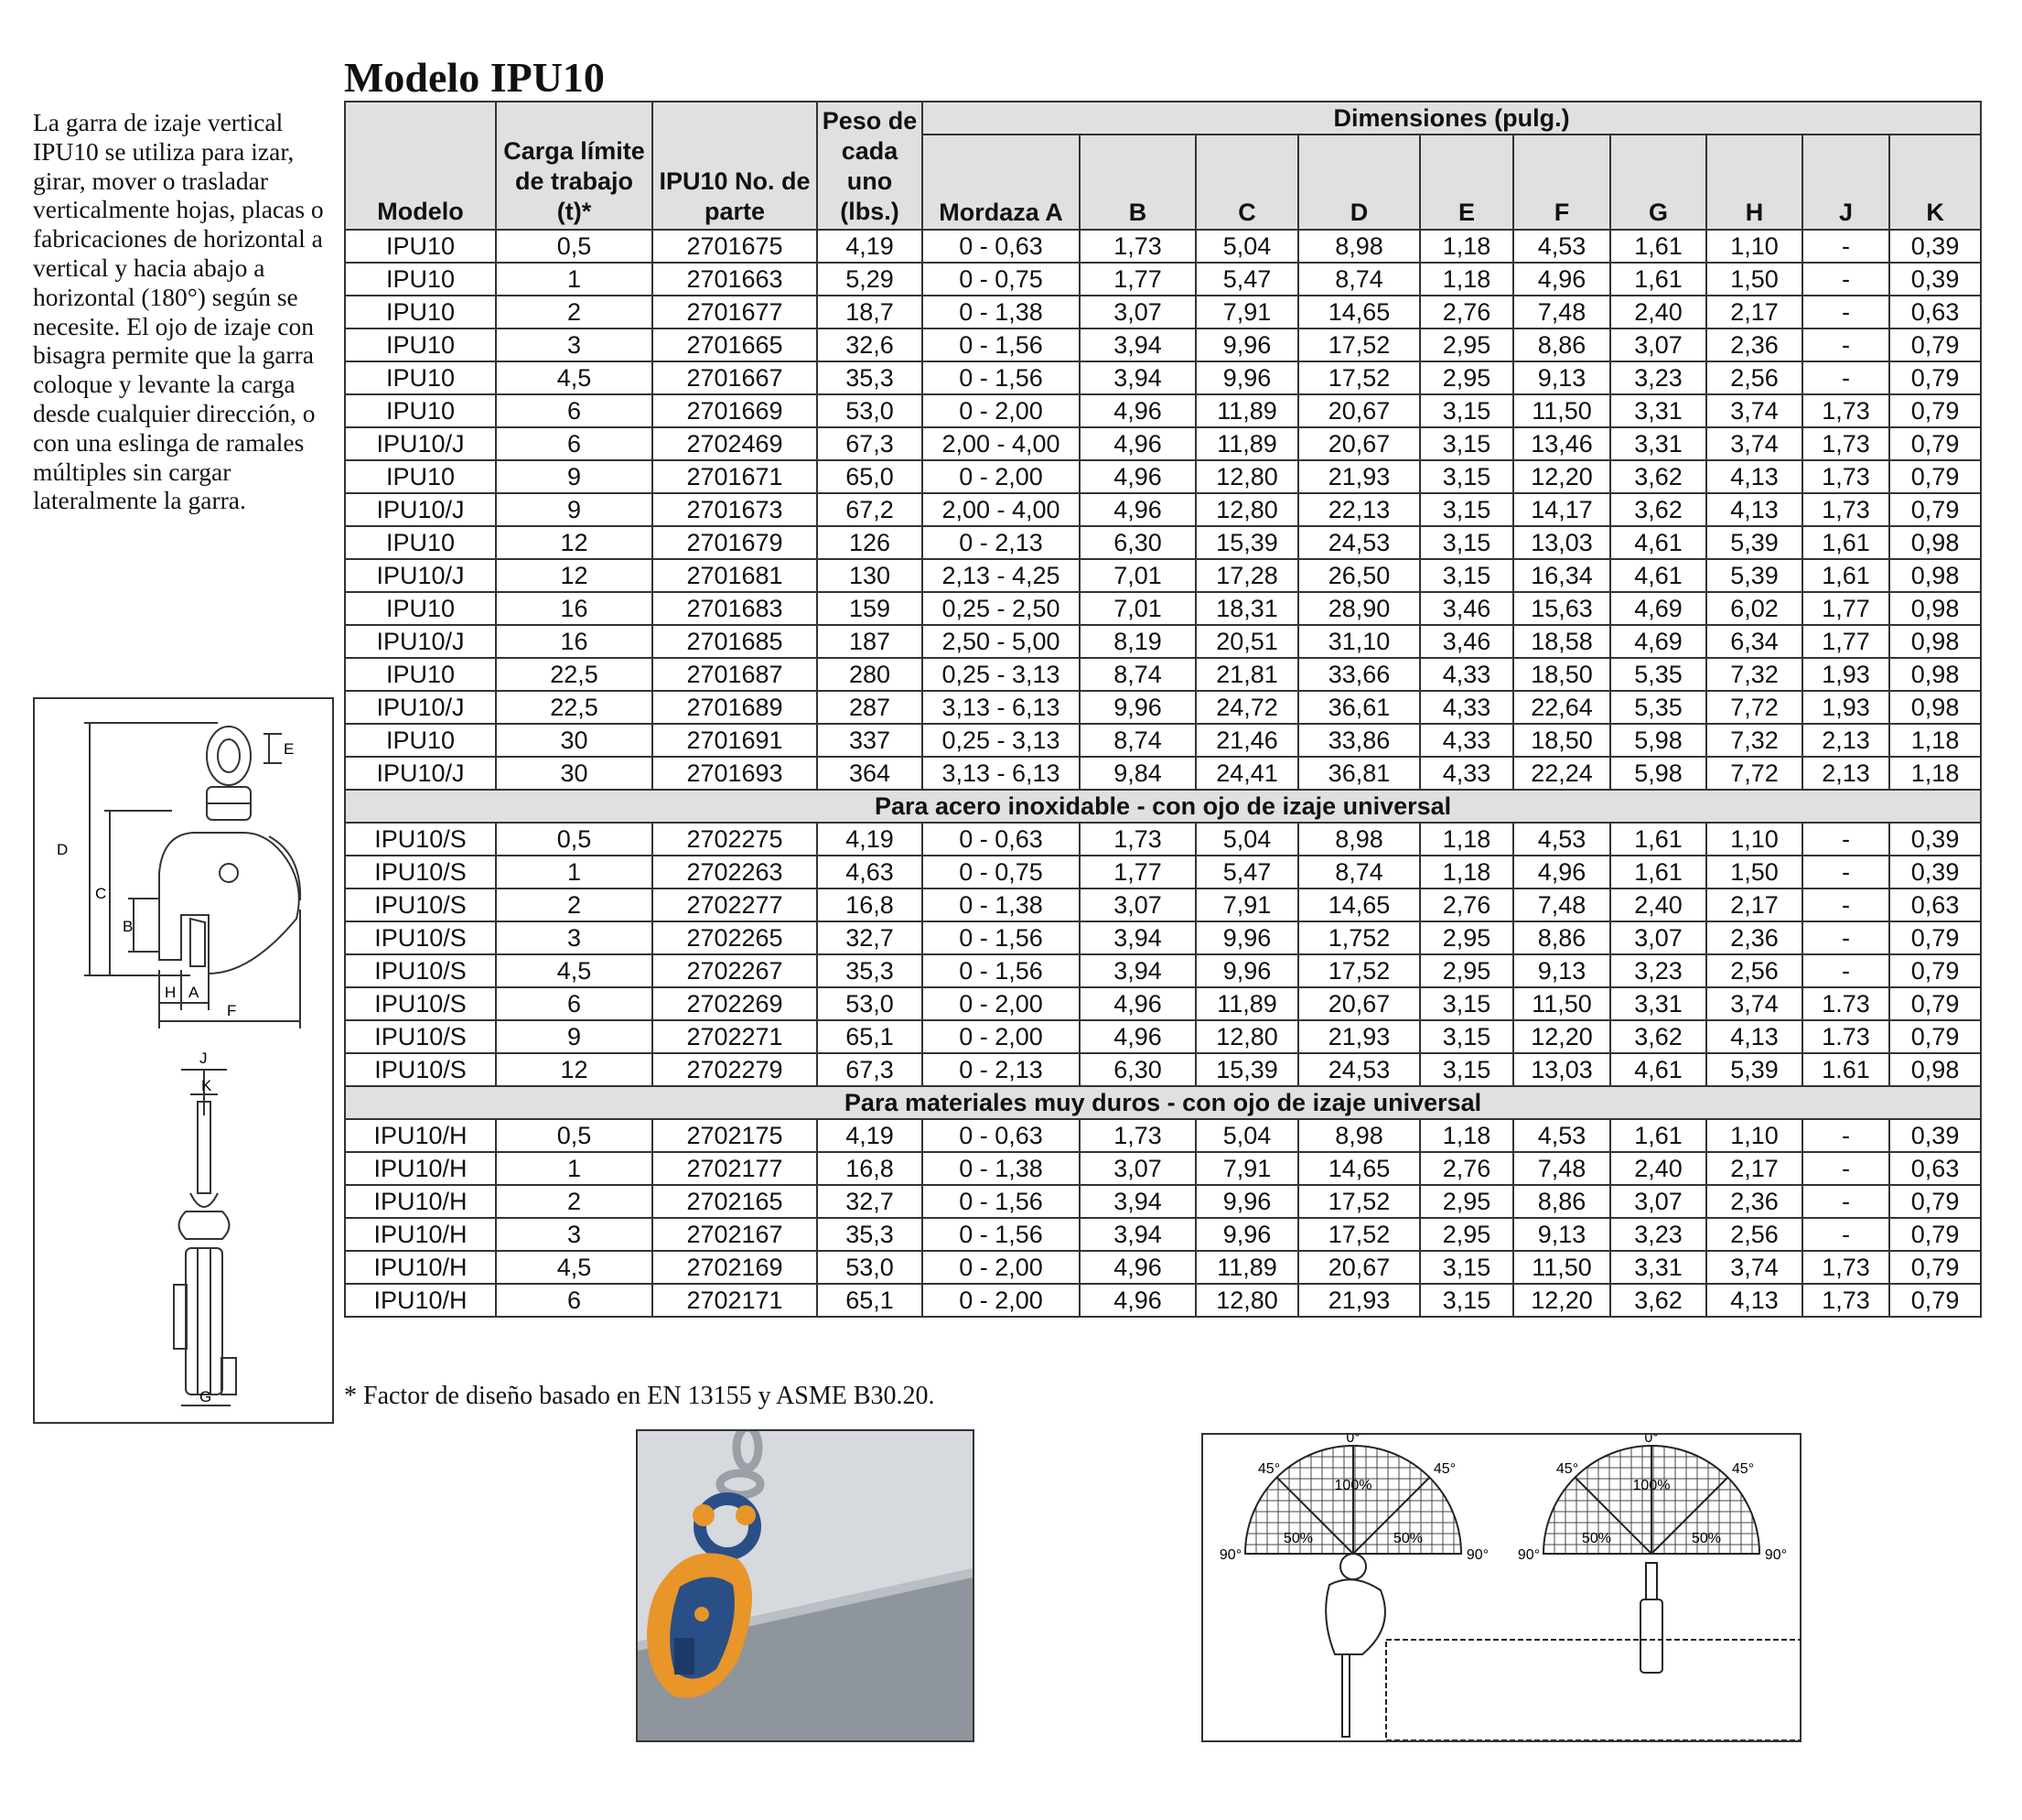 This screenshot has width=2022, height=1820. What do you see at coordinates (1001, 641) in the screenshot?
I see `table-cell: 2,50 - 5,00` at bounding box center [1001, 641].